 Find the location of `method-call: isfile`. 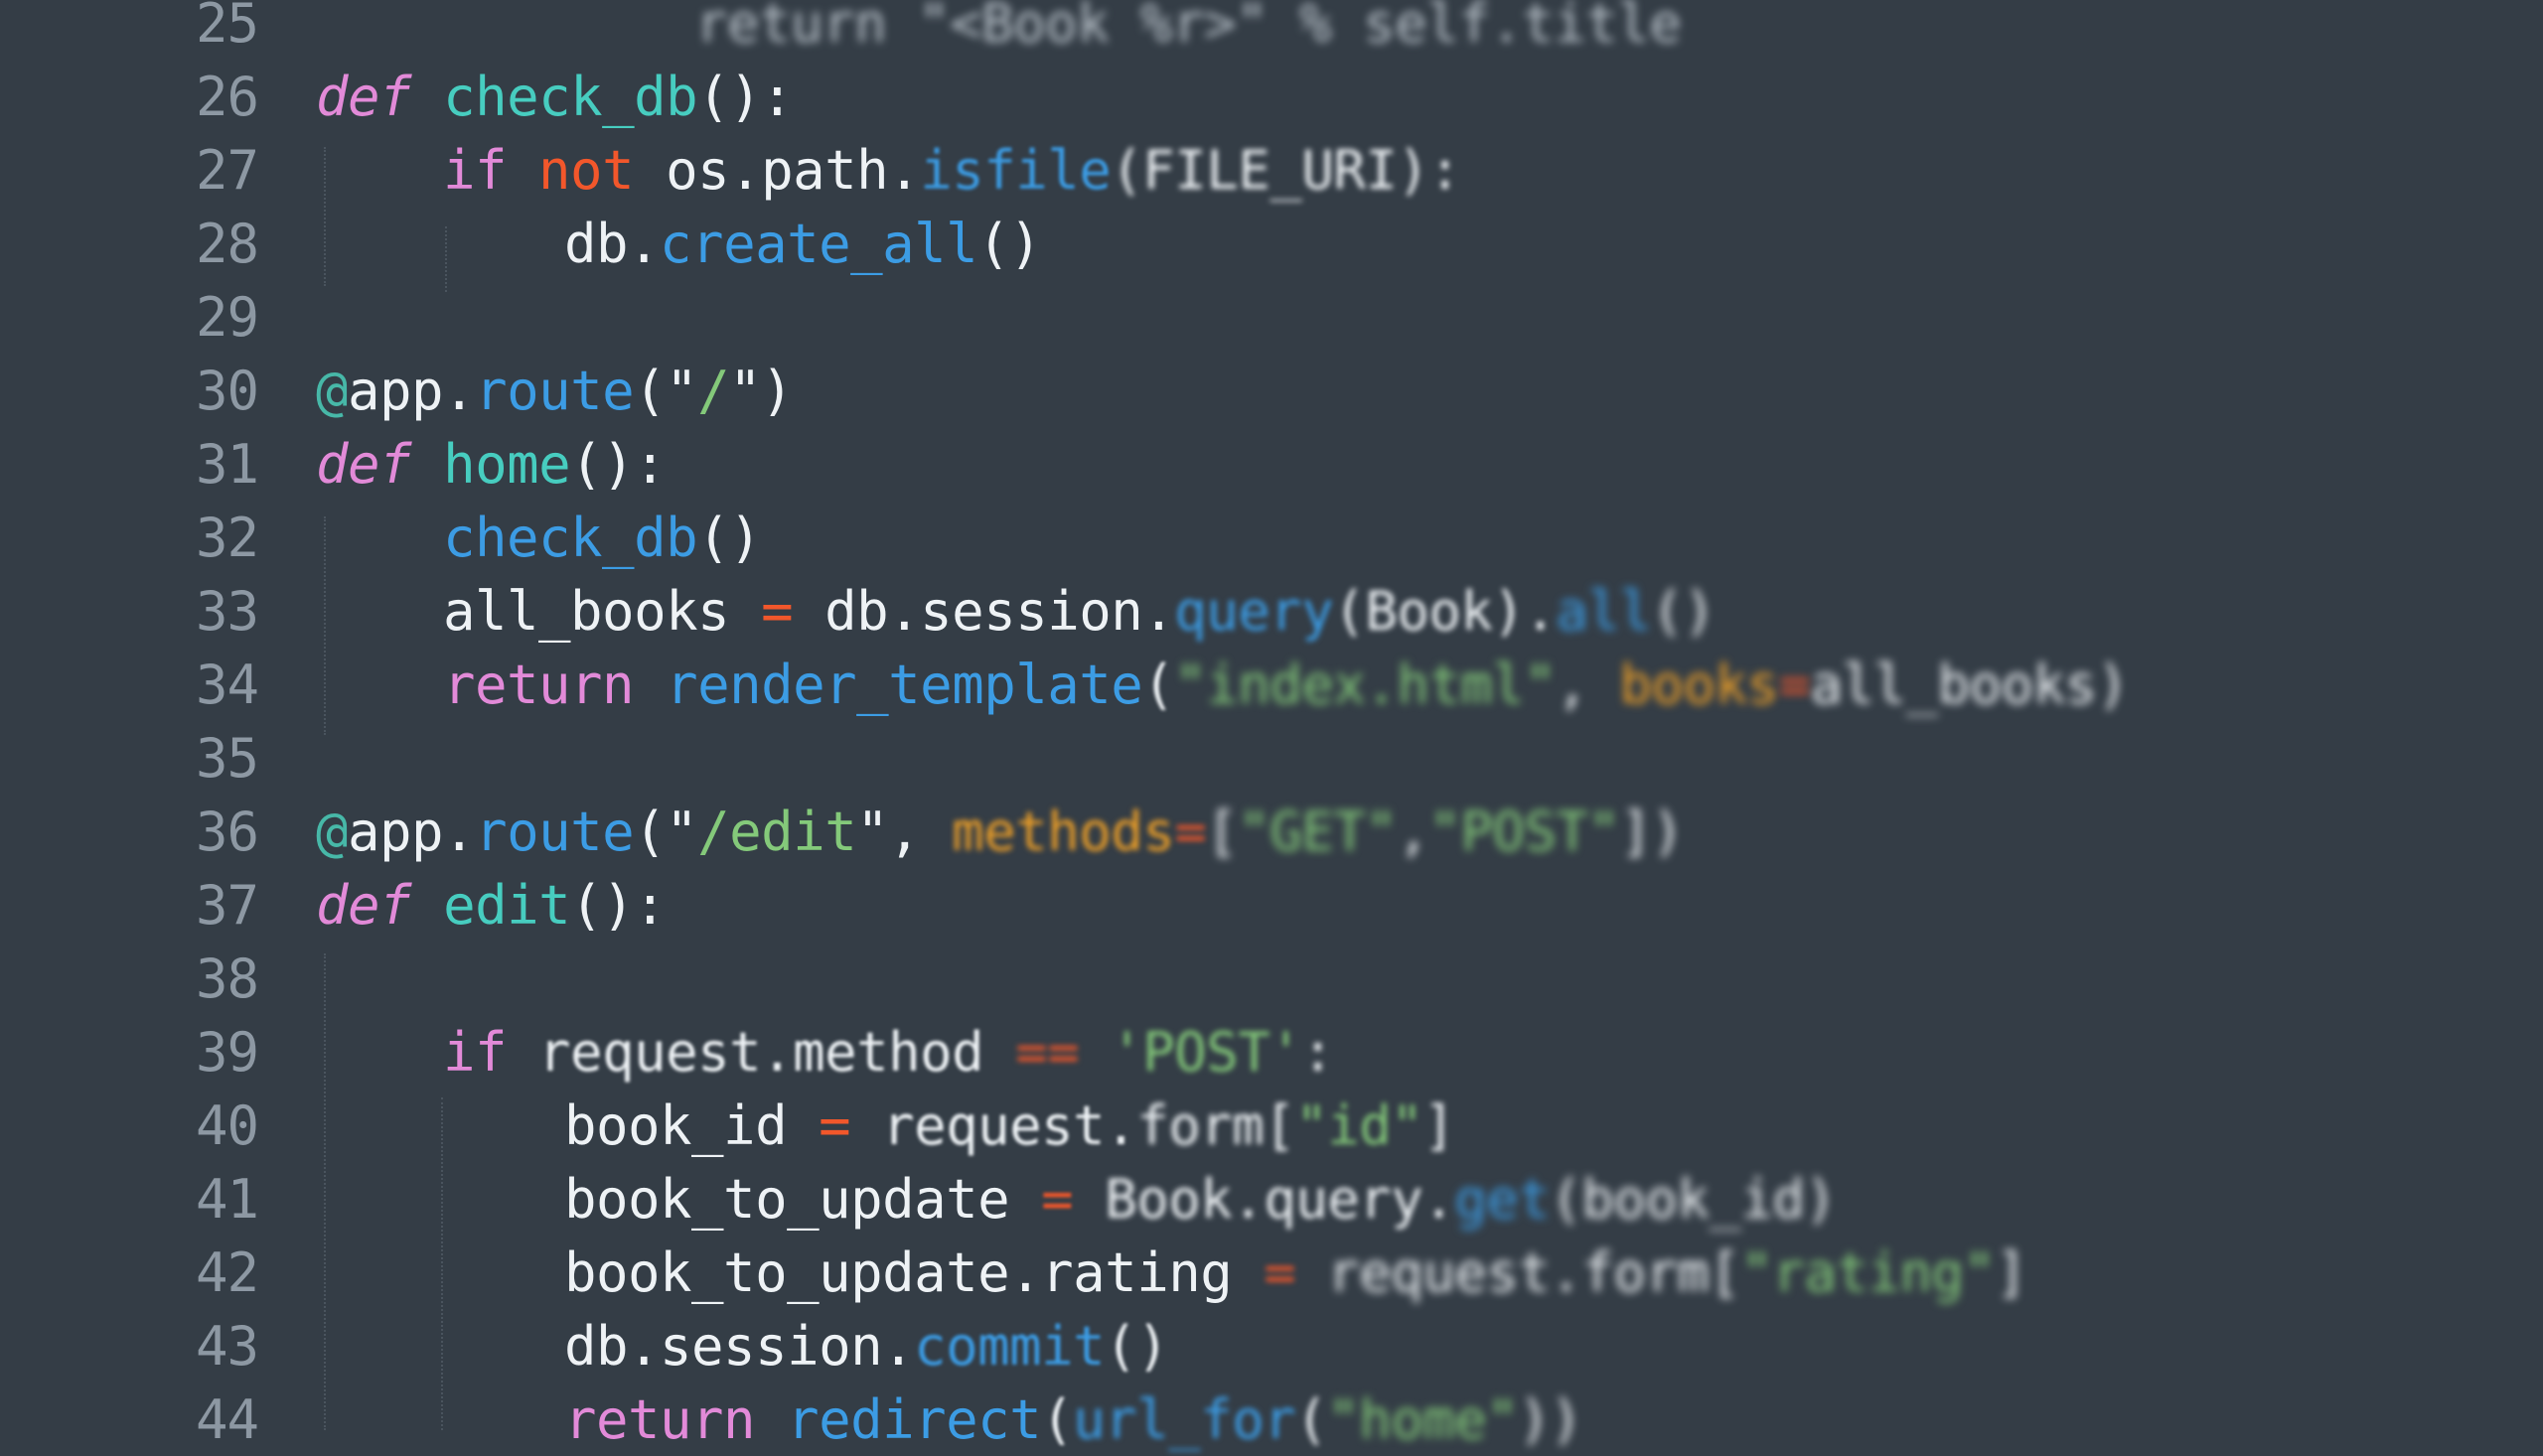

method-call: isfile is located at coordinates (1016, 170).